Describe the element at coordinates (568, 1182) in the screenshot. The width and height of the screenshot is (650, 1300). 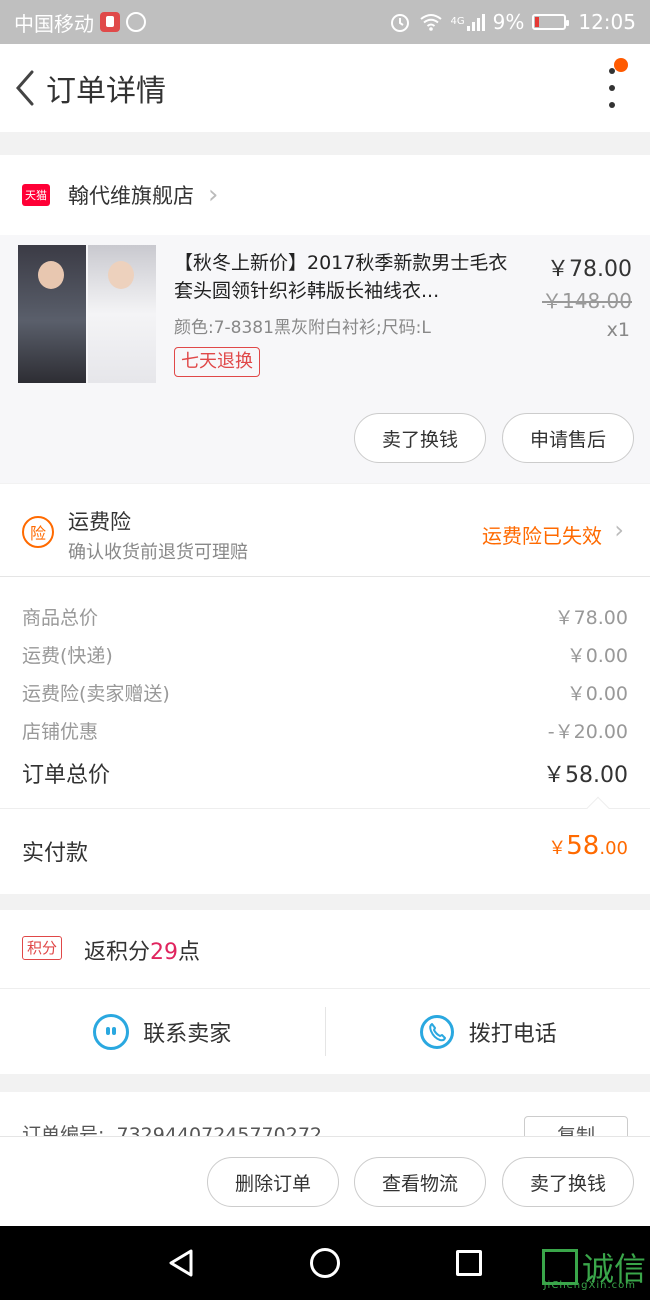
I see `resell-footer-button: 卖了换钱` at that location.